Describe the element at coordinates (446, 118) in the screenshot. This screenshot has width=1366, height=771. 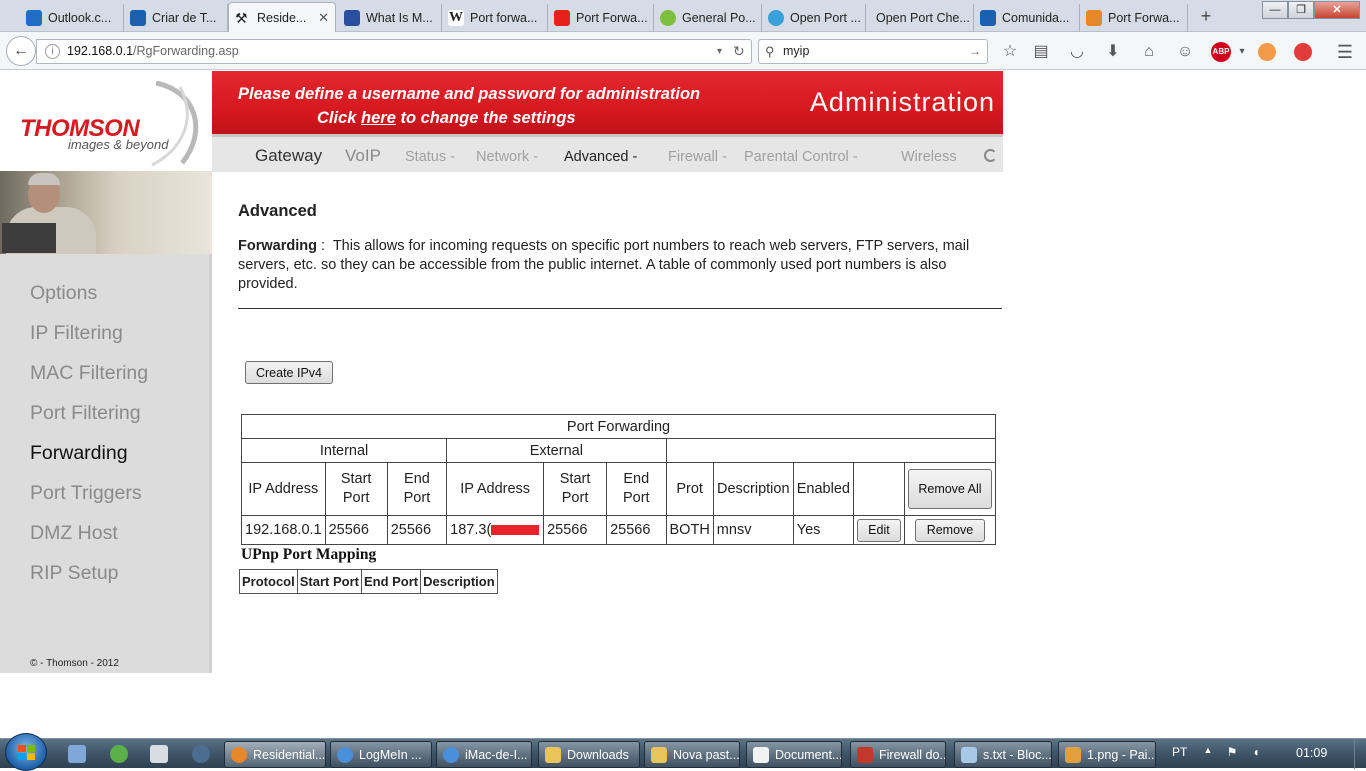
I see `banner-message-2: Click here to change the settings` at that location.